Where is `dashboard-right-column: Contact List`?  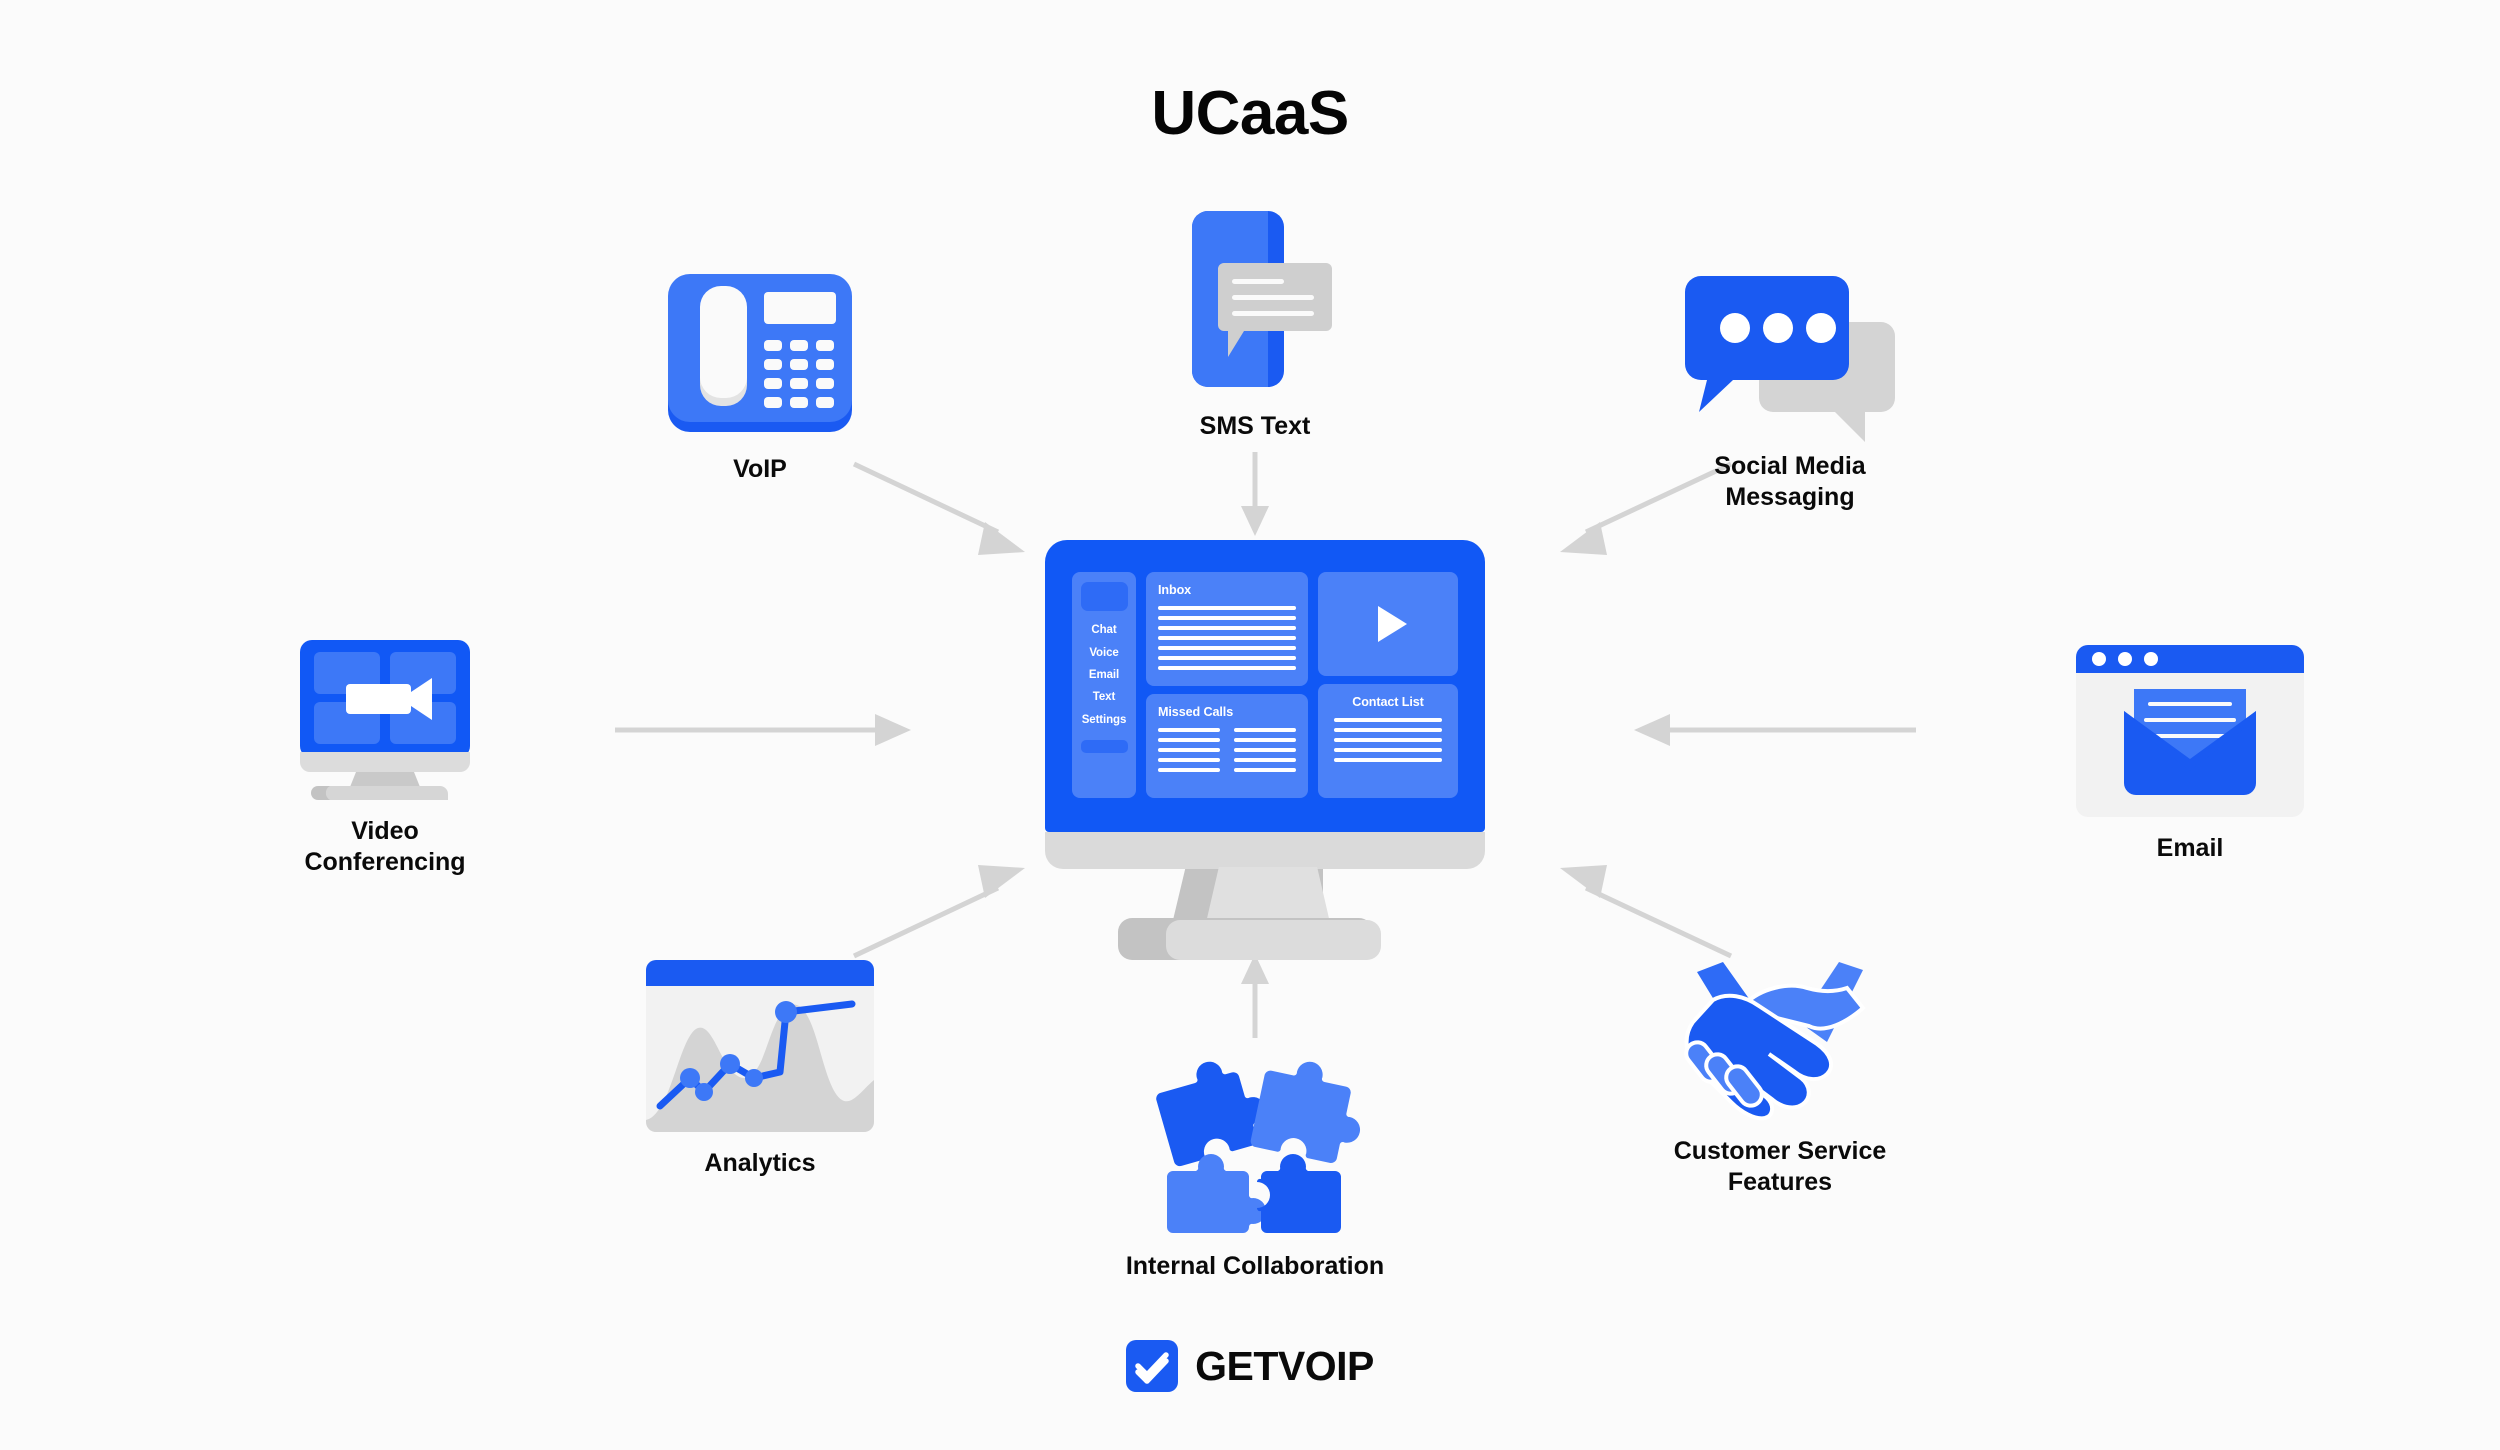
dashboard-right-column: Contact List is located at coordinates (1388, 685).